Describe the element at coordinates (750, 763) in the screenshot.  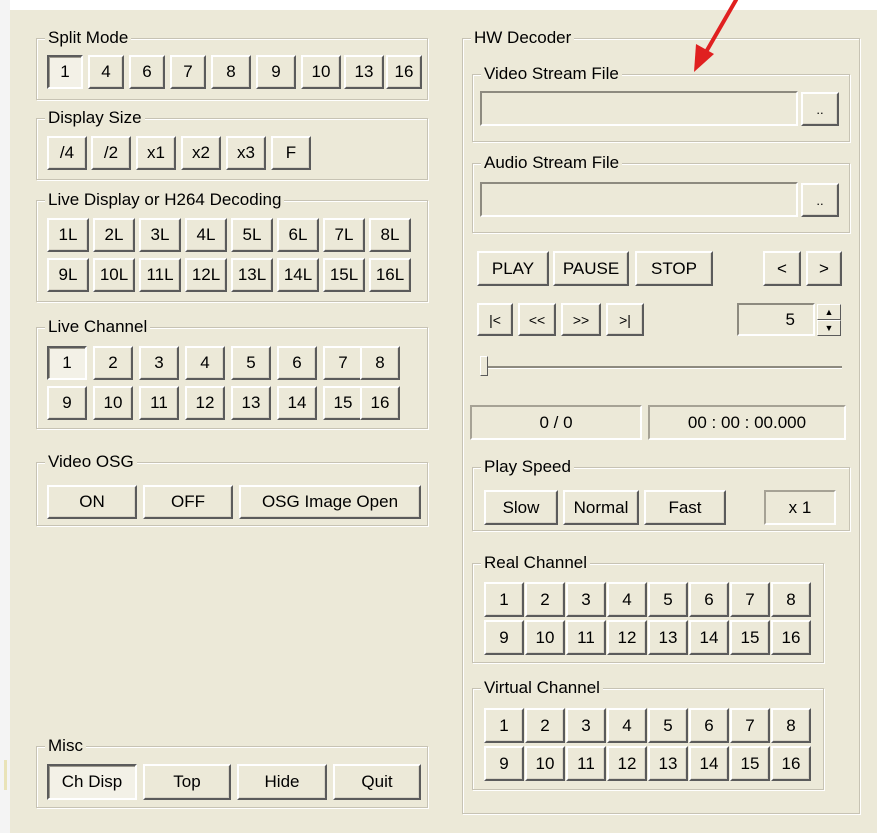
I see `virtual-channel-15: 15` at that location.